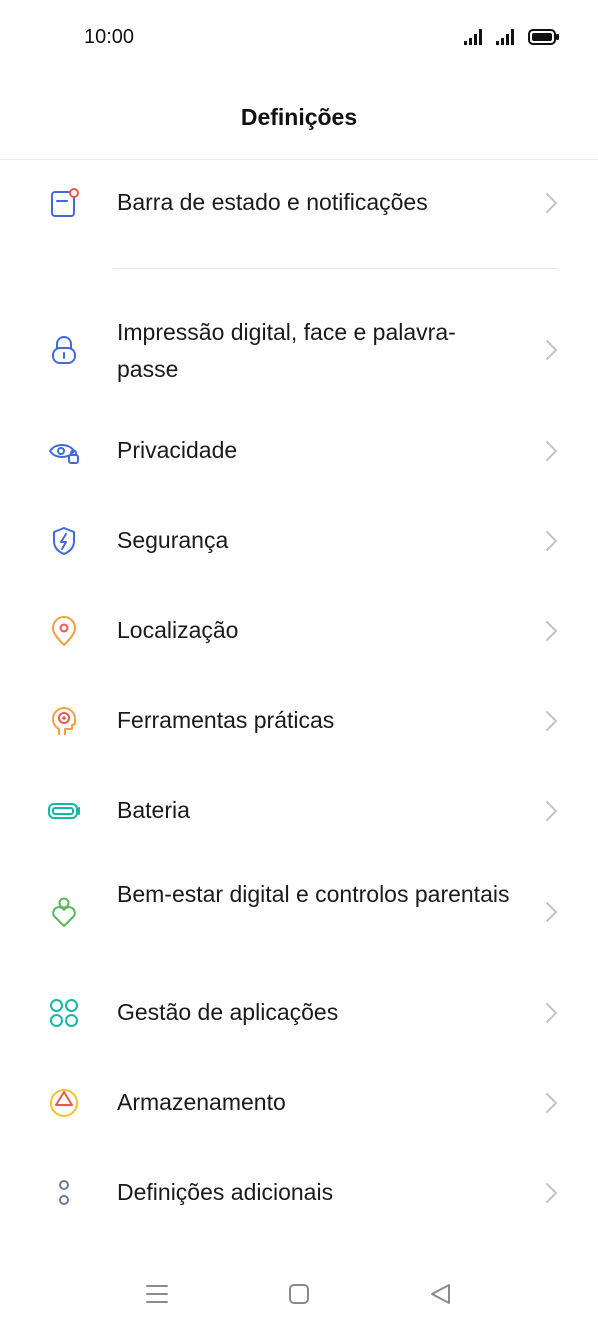 Image resolution: width=598 pixels, height=1330 pixels. What do you see at coordinates (178, 630) in the screenshot?
I see `settings-item-label: Localização` at bounding box center [178, 630].